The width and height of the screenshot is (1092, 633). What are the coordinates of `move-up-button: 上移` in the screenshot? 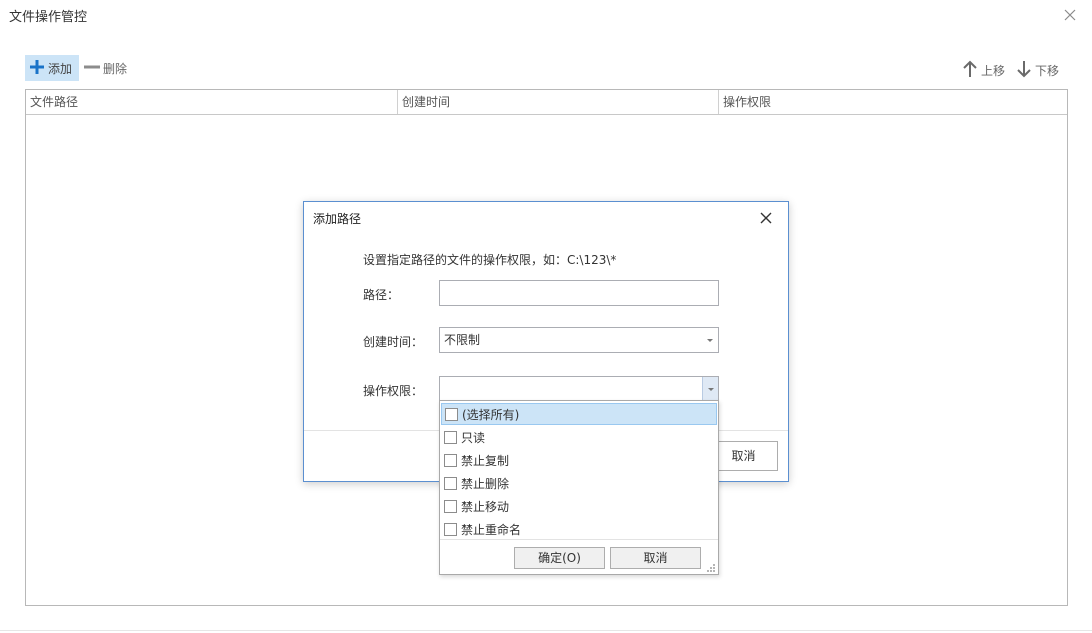 It's located at (986, 70).